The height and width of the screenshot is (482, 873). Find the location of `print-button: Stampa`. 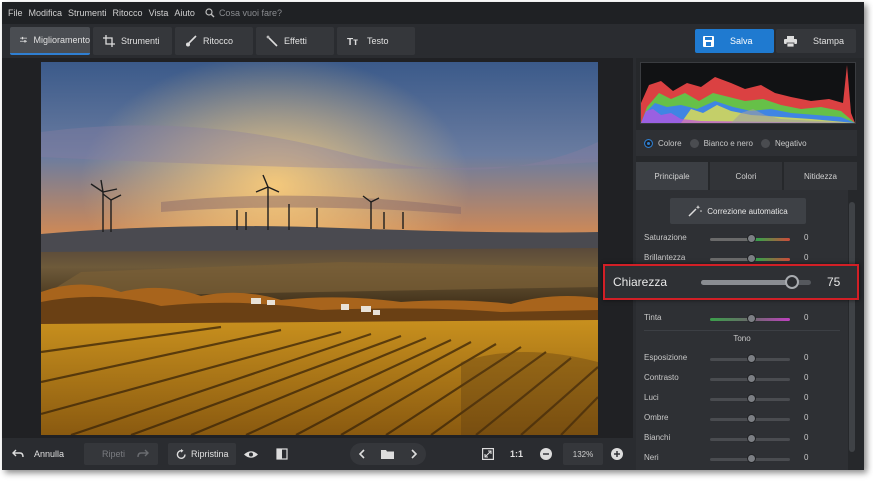

print-button: Stampa is located at coordinates (816, 41).